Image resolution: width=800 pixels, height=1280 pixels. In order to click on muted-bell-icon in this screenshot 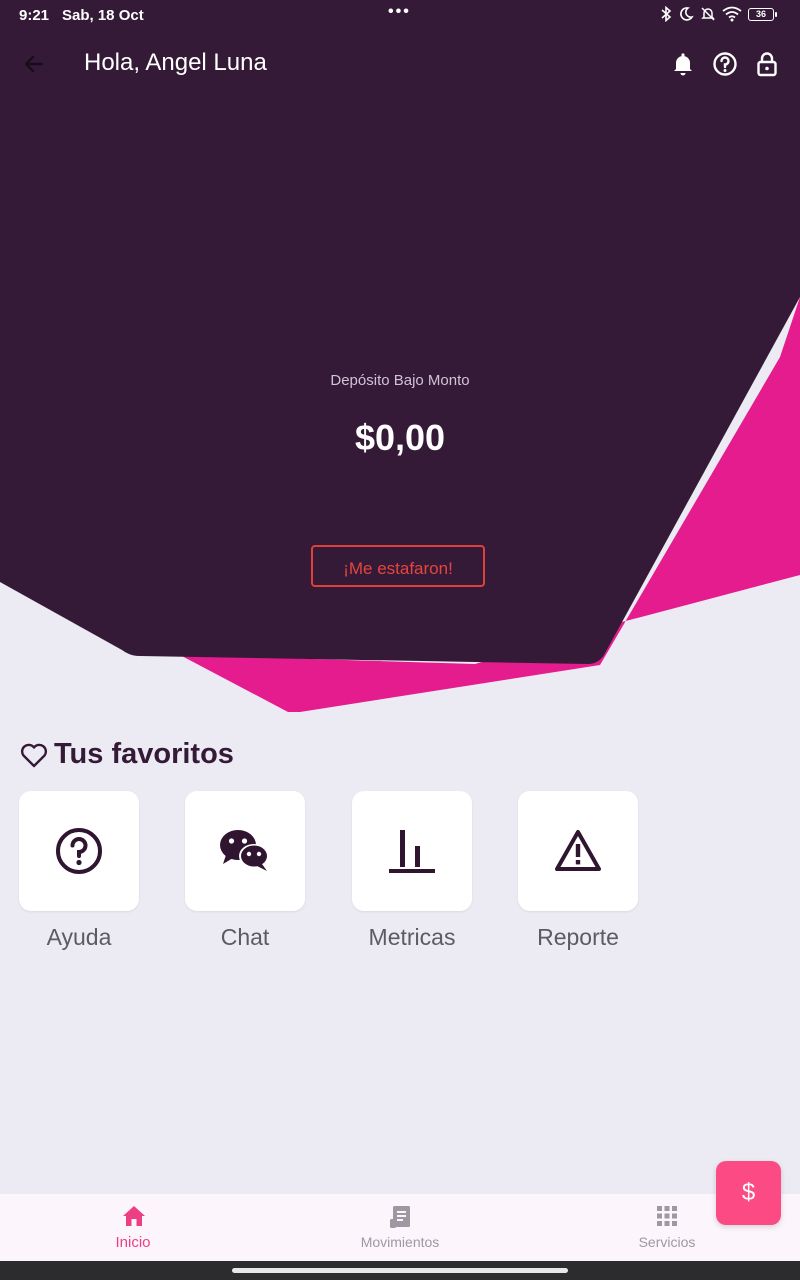, I will do `click(708, 14)`.